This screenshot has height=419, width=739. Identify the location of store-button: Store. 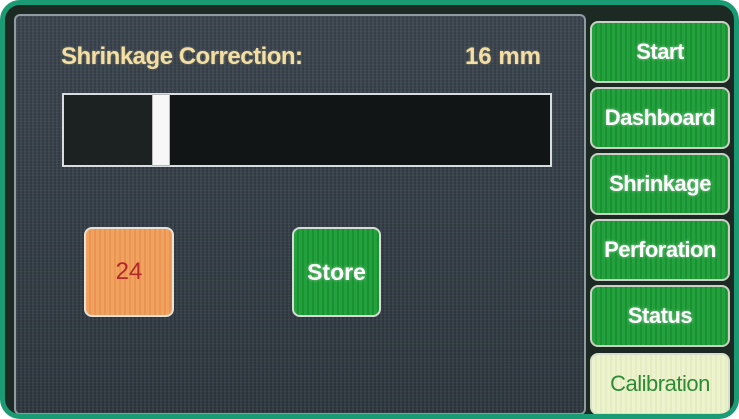
(336, 272).